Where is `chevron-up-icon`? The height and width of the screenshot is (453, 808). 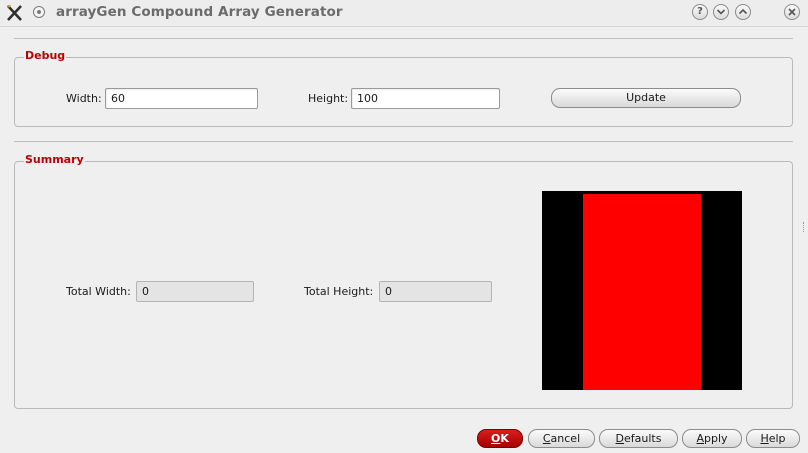 chevron-up-icon is located at coordinates (743, 11).